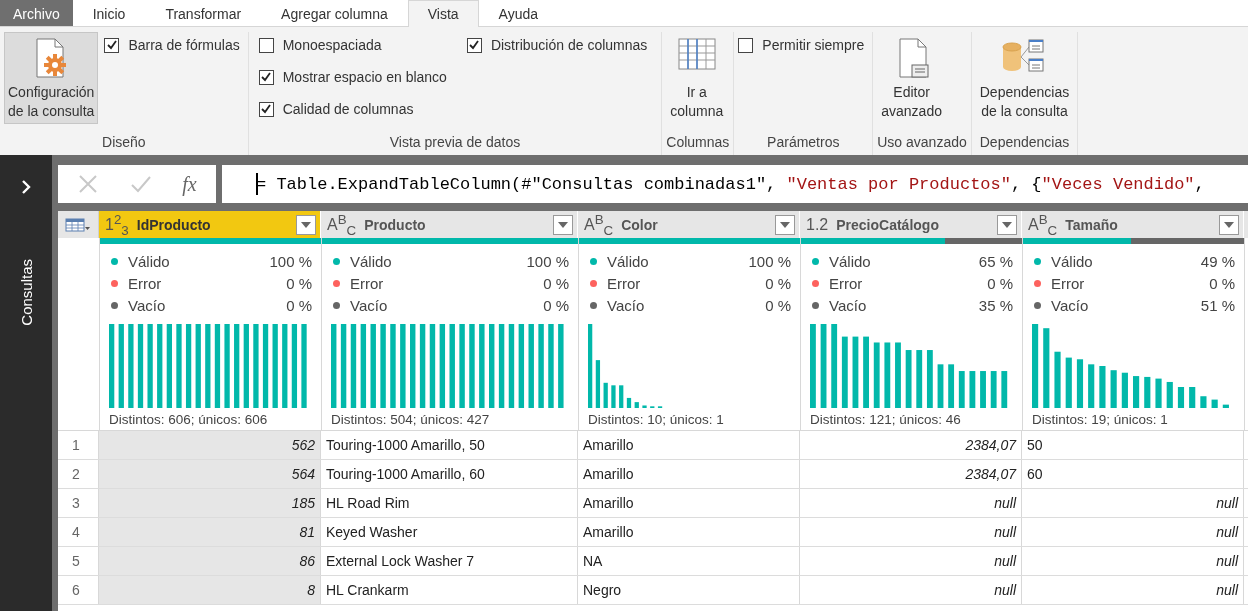  I want to click on table-cell: Touring-1000 Amarillo, 50, so click(449, 445).